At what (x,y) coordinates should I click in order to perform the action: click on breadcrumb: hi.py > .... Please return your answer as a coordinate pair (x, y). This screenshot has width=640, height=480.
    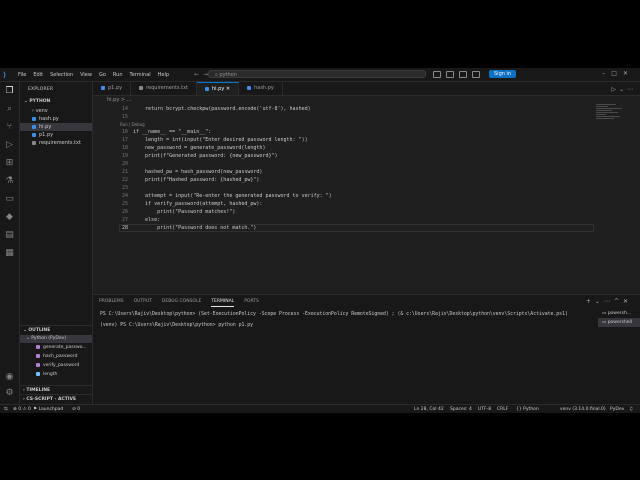
    Looking at the image, I should click on (119, 100).